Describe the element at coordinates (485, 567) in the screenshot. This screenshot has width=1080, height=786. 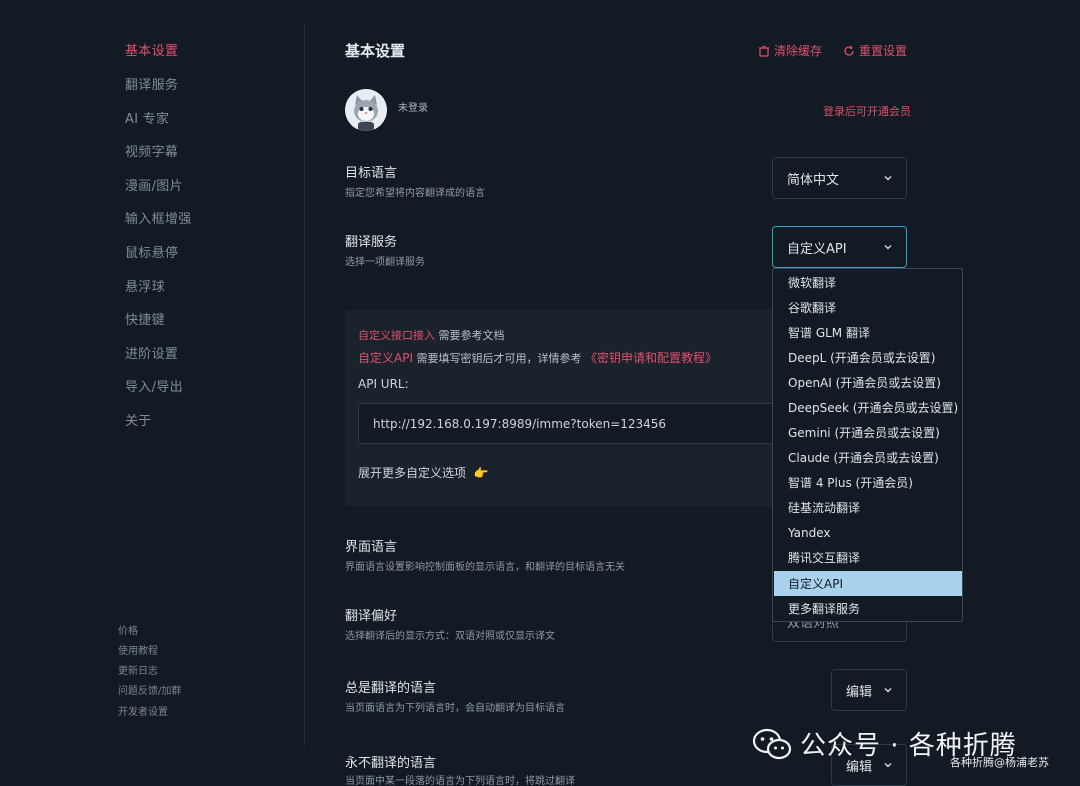
I see `ui-language-desc: 界面语言设置影响控制面板的显示语言，和翻译的目标语言无关` at that location.